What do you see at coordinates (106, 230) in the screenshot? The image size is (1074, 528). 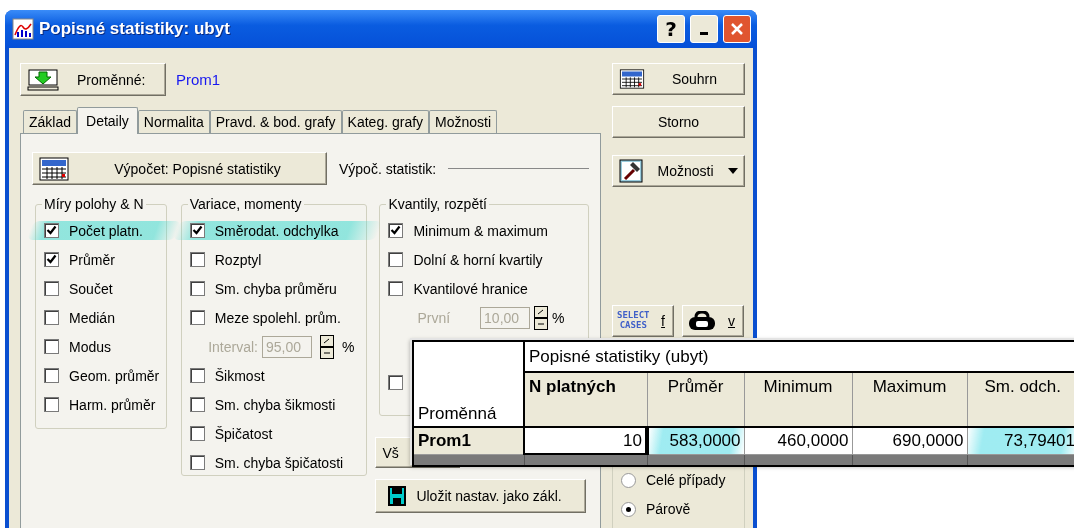 I see `checkbox-label: Počet platn.` at bounding box center [106, 230].